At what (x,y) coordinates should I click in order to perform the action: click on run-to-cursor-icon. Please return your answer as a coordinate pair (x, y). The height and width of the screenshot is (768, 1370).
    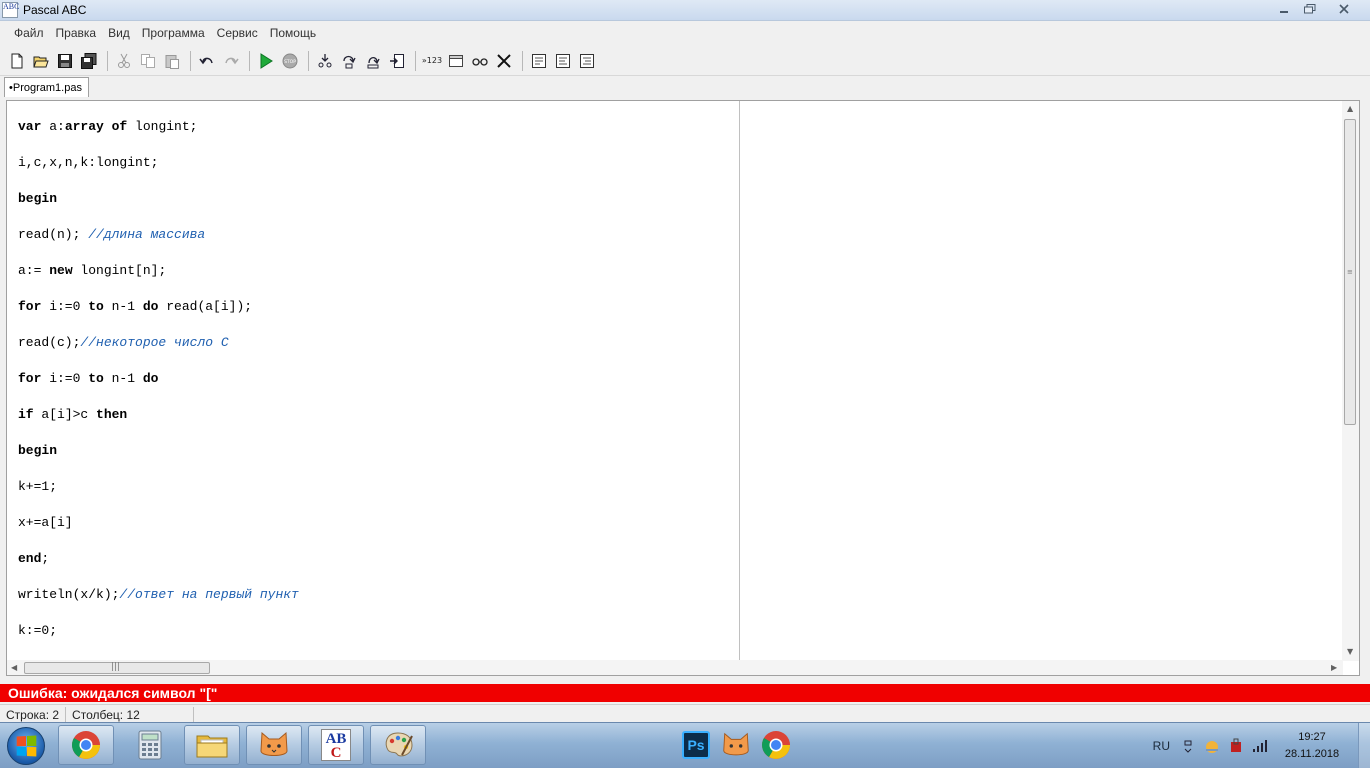
    Looking at the image, I should click on (397, 60).